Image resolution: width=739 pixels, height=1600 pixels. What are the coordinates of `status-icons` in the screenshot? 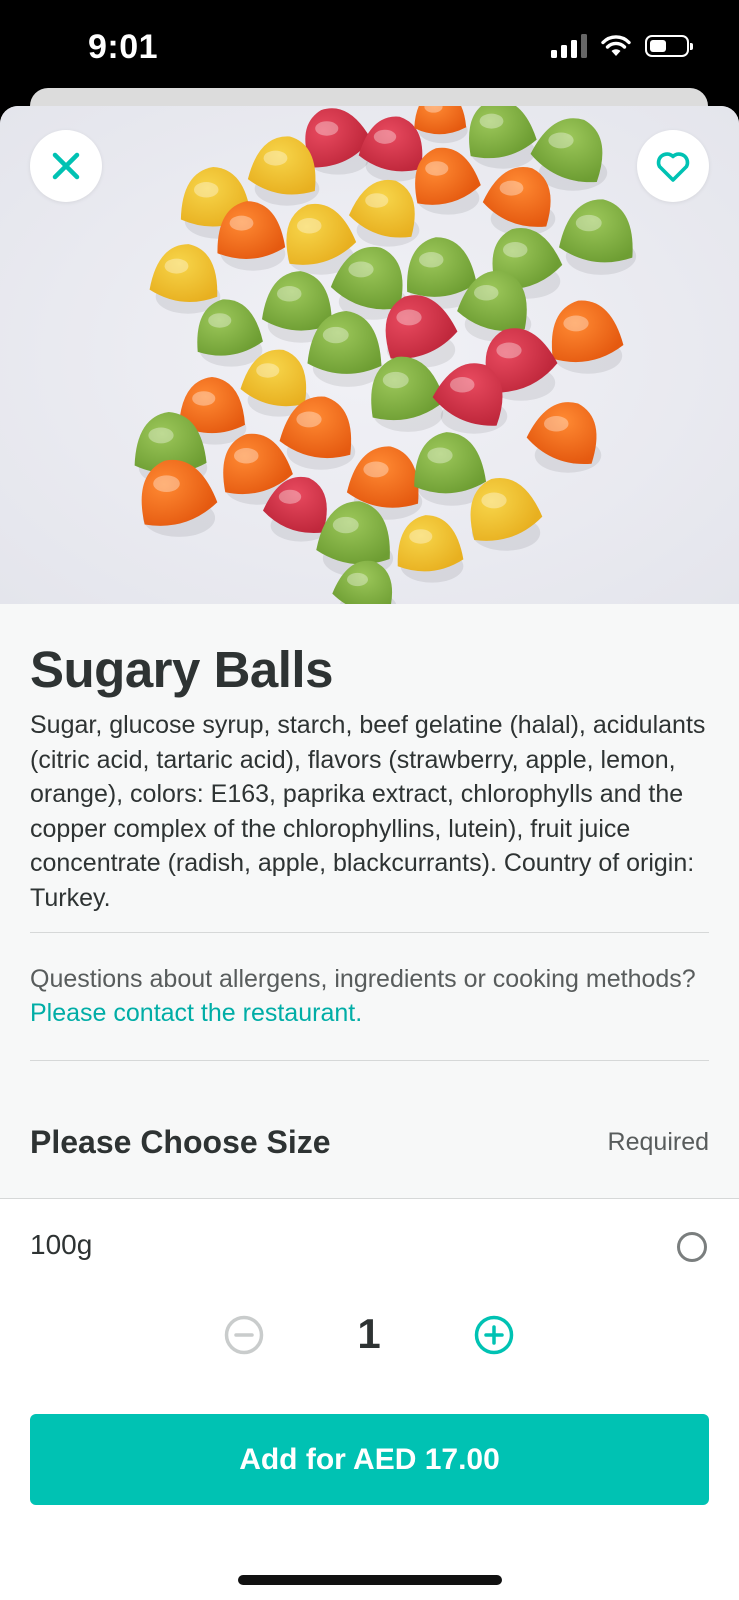 It's located at (622, 46).